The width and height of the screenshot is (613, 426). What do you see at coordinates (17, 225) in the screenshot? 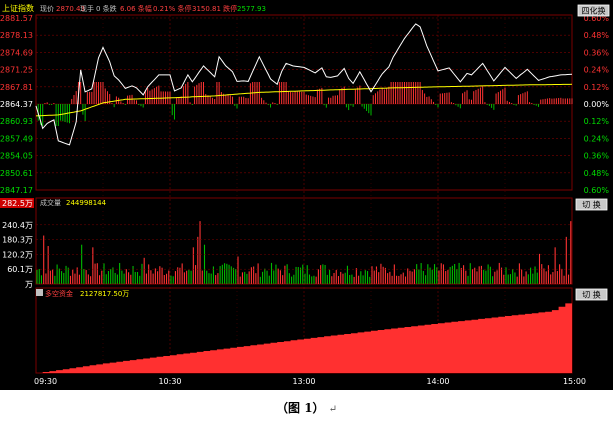
I see `volume-tick: 240.4万` at bounding box center [17, 225].